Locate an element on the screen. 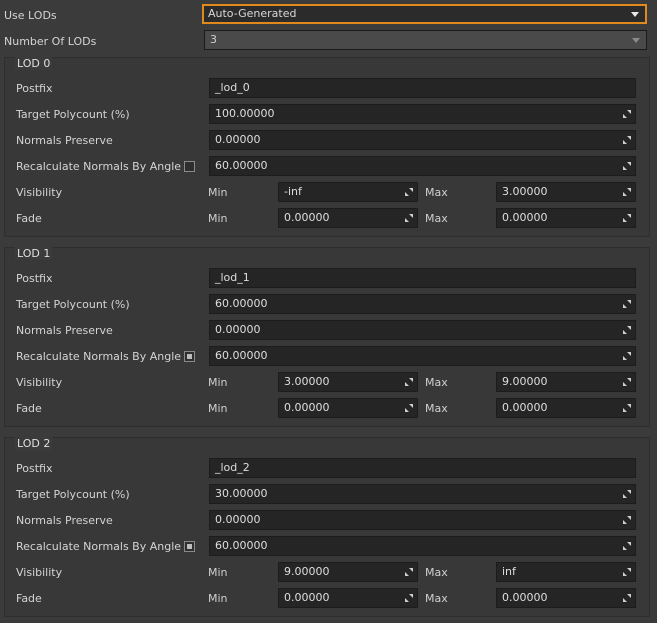 This screenshot has width=657, height=623. target-polycount-input: 30.00000 is located at coordinates (422, 494).